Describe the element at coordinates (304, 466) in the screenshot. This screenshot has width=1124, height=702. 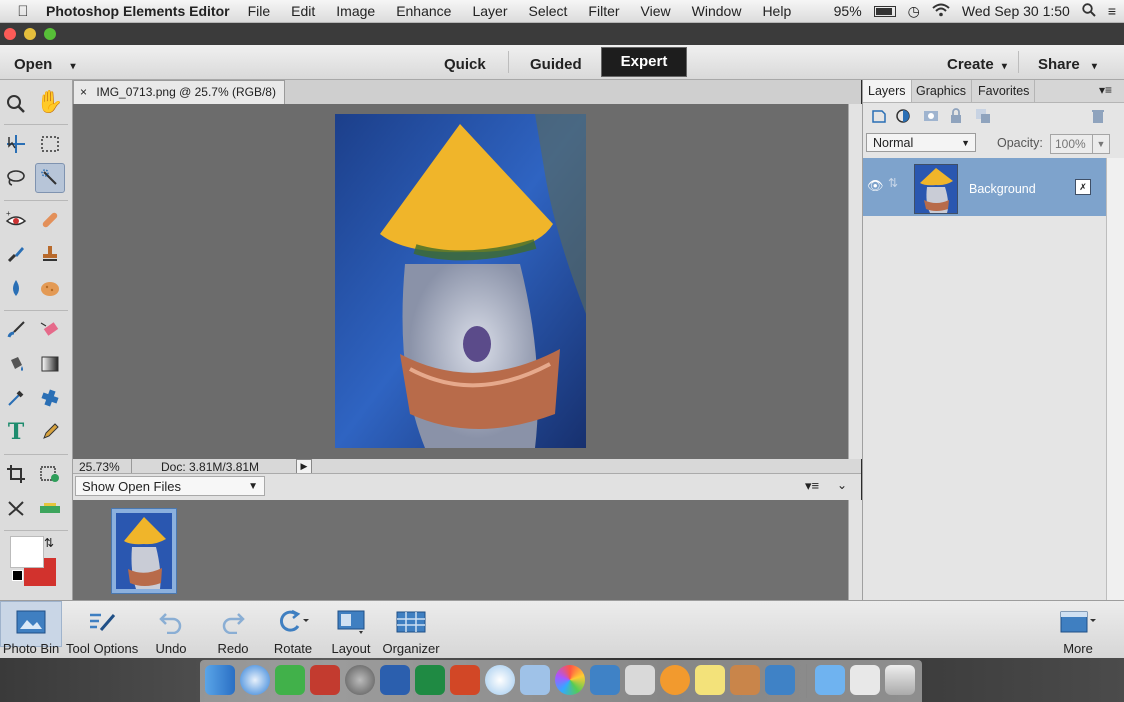
I see `status-menu-arrow-icon: ▶` at that location.